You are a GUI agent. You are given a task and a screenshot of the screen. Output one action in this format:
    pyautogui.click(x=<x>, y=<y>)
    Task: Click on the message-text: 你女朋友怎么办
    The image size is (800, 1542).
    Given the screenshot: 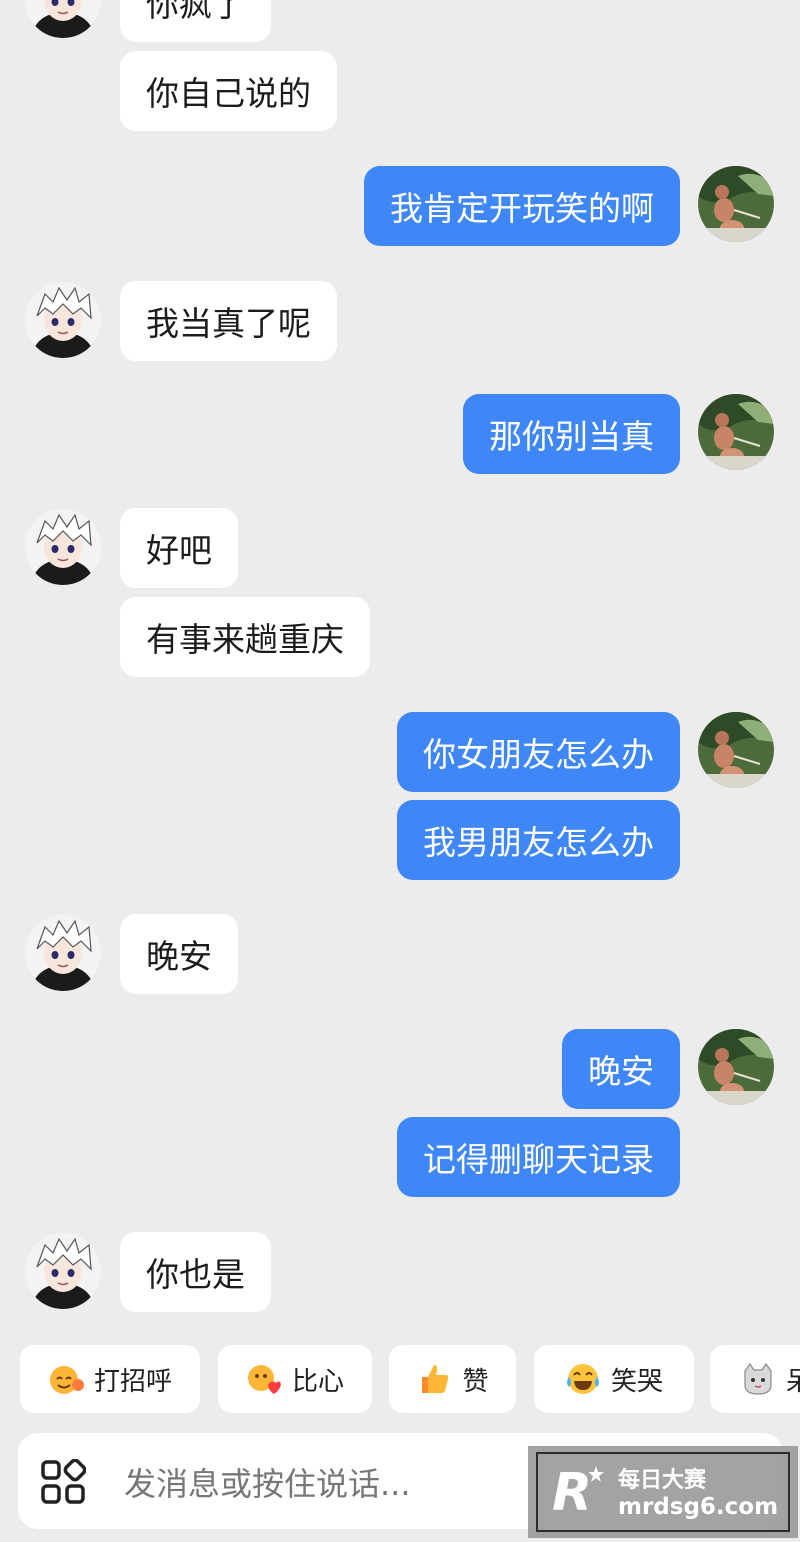 What is the action you would take?
    pyautogui.click(x=538, y=754)
    